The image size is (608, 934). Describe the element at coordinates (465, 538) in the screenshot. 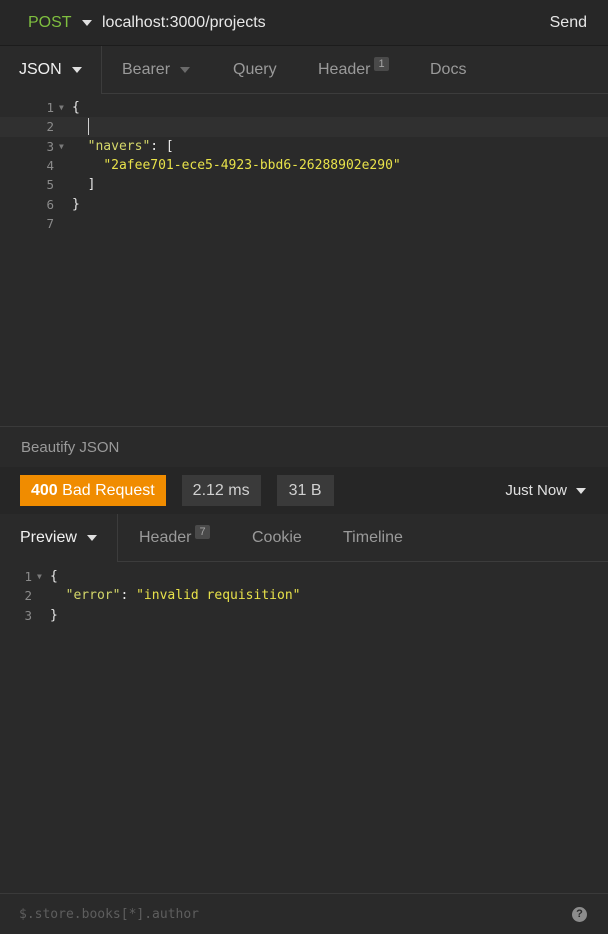

I see `tab-timeline: Timeline` at that location.